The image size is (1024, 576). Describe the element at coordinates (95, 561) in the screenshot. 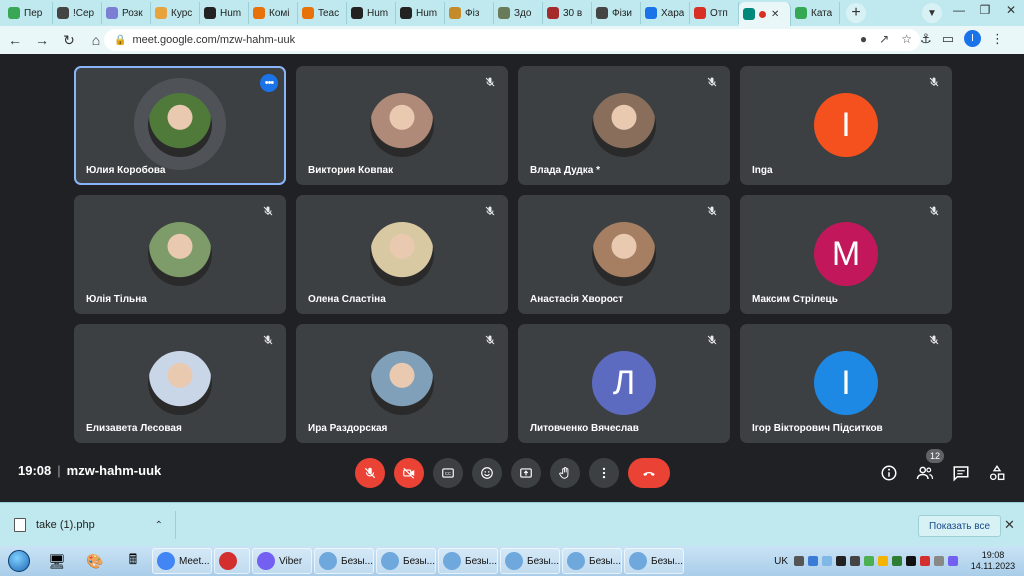

I see `quicklaunch-paint: 🎨` at that location.